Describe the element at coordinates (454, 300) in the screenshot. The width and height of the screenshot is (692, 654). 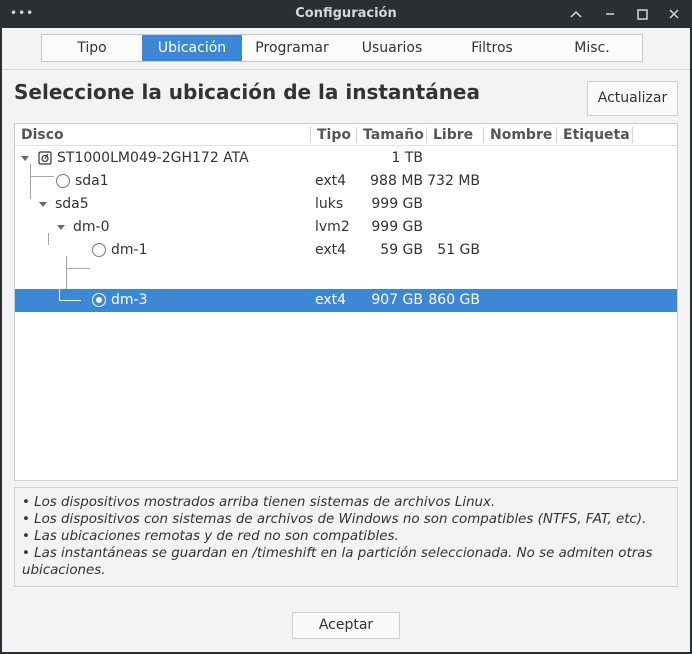
I see `device-free: 860 GB` at that location.